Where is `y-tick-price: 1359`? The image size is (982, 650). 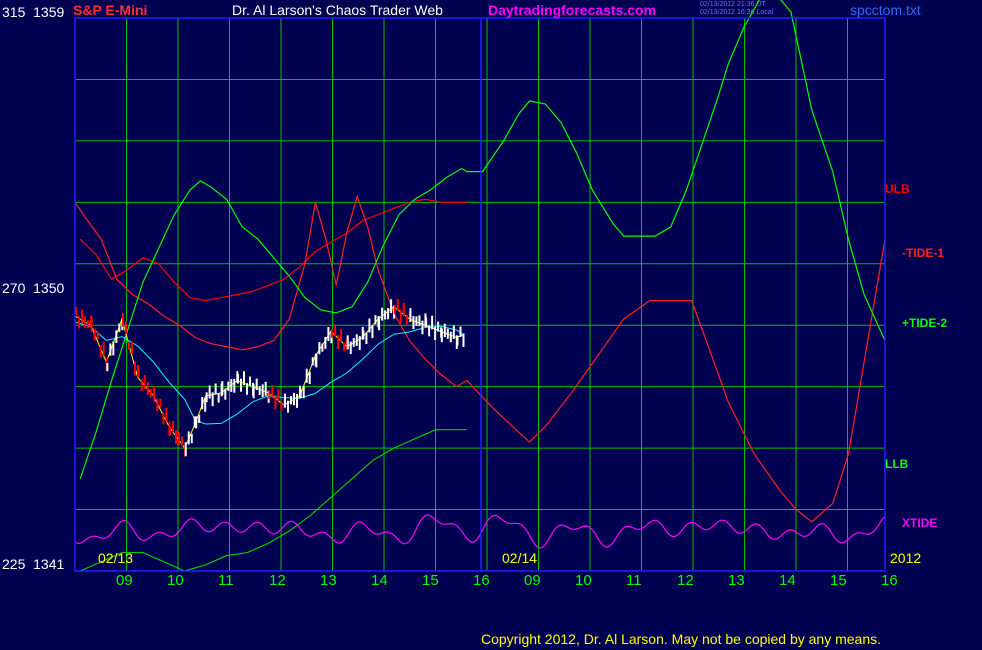
y-tick-price: 1359 is located at coordinates (49, 12).